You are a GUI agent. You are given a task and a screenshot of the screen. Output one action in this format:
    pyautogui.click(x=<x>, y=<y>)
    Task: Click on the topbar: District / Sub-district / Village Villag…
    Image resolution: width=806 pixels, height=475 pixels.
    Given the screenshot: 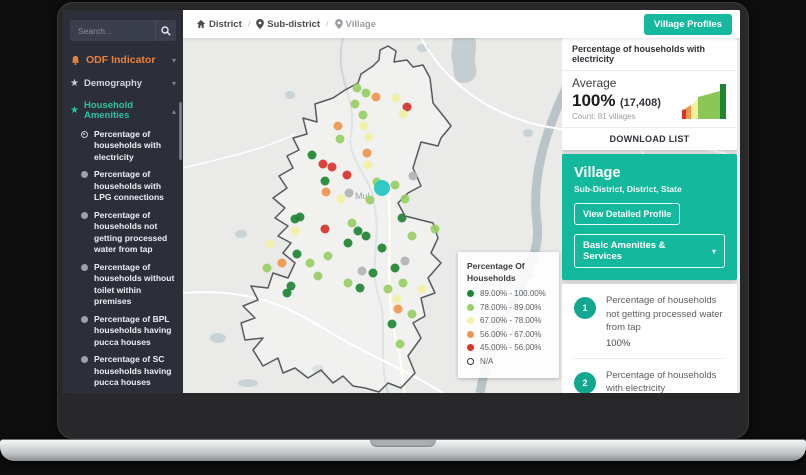 What is the action you would take?
    pyautogui.click(x=461, y=24)
    